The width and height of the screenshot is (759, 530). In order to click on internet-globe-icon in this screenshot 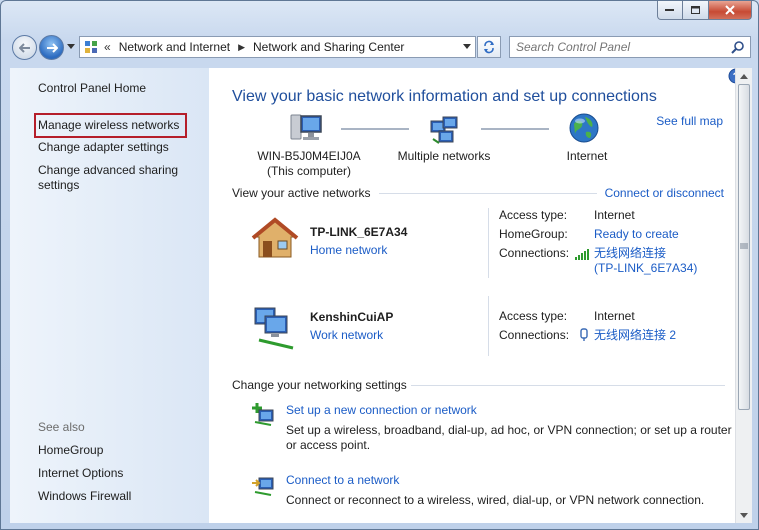, I will do `click(584, 128)`.